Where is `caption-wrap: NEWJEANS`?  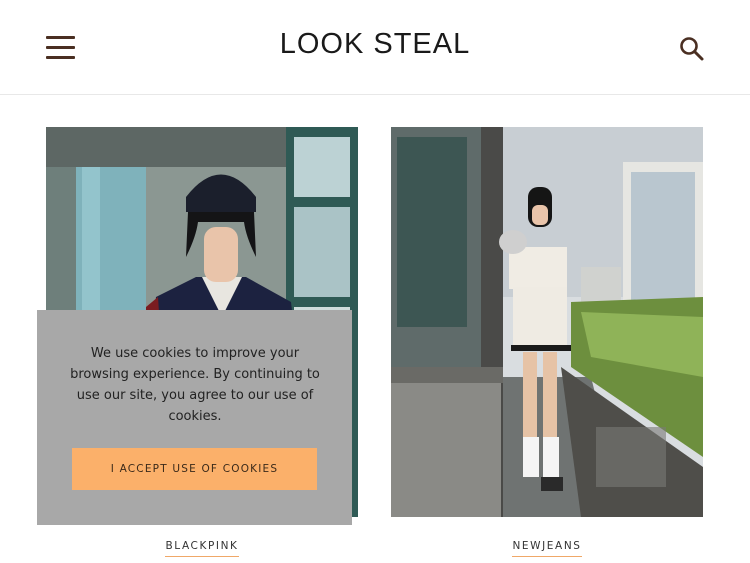 caption-wrap: NEWJEANS is located at coordinates (547, 546).